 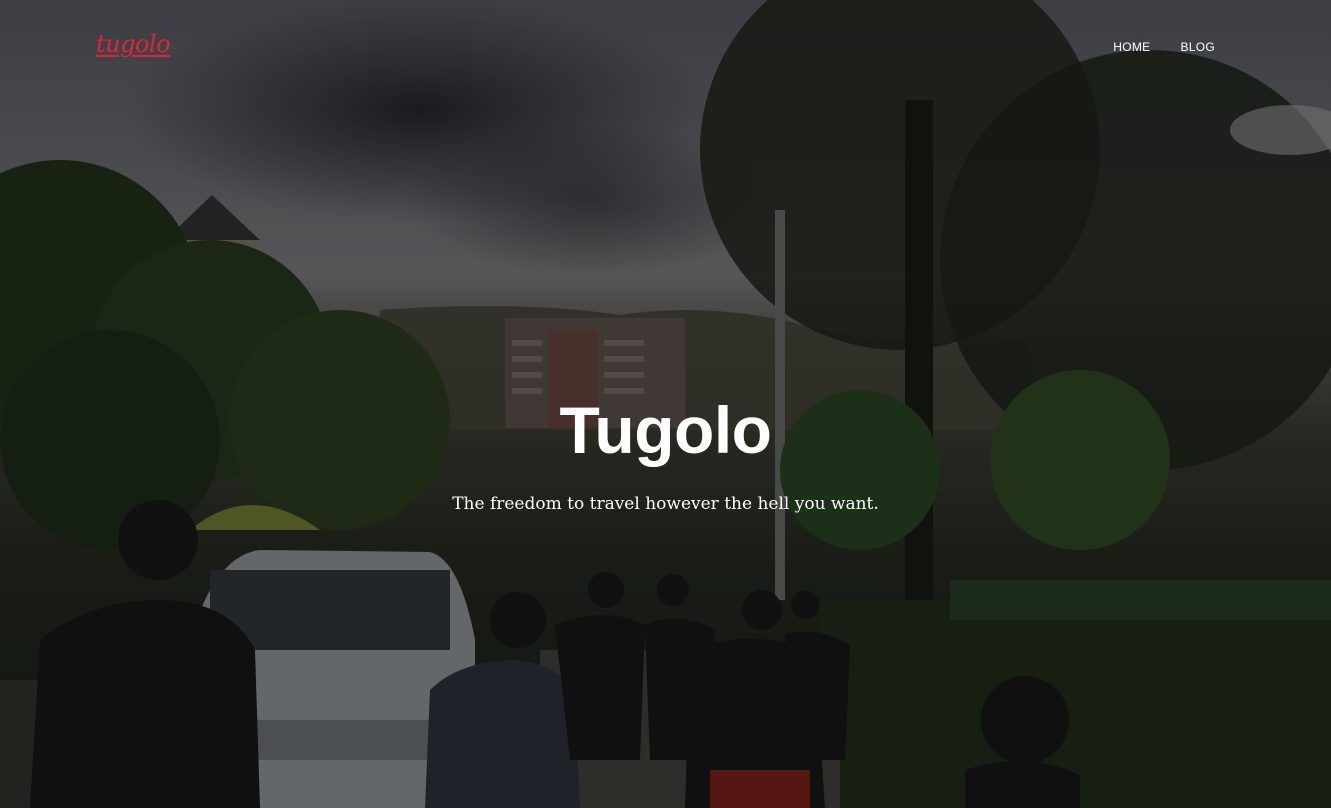 What do you see at coordinates (665, 430) in the screenshot?
I see `hero-title: Tugolo` at bounding box center [665, 430].